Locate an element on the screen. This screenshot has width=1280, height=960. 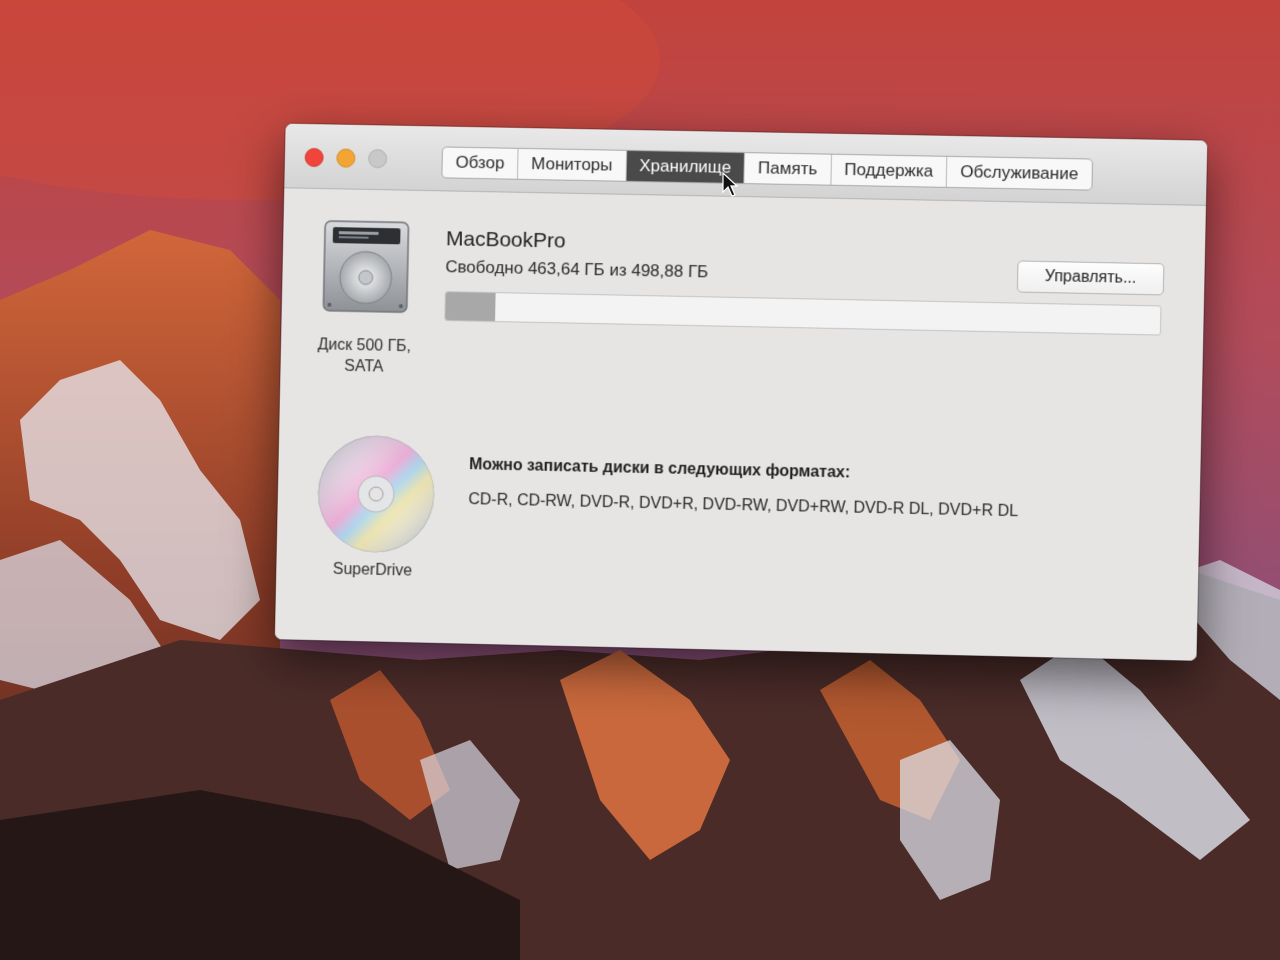
minimize-button is located at coordinates (346, 158).